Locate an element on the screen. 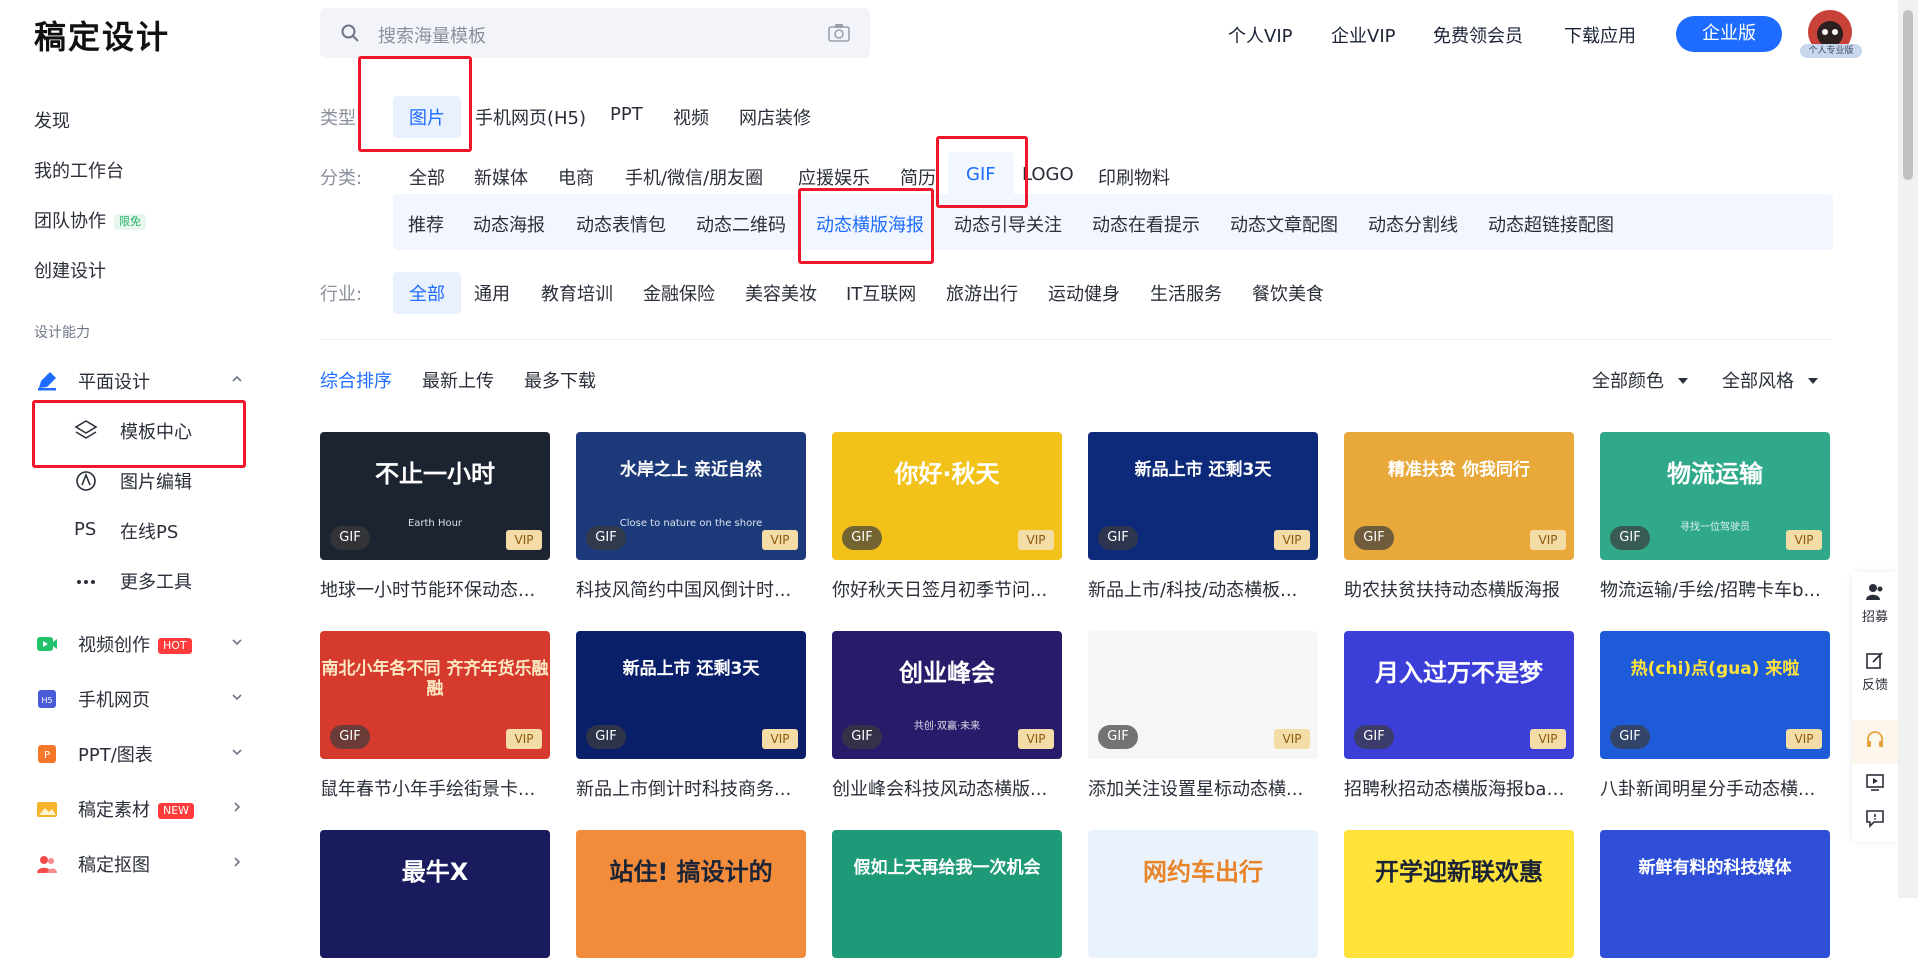 This screenshot has height=974, width=1918. filter-type-option: PPT is located at coordinates (626, 114).